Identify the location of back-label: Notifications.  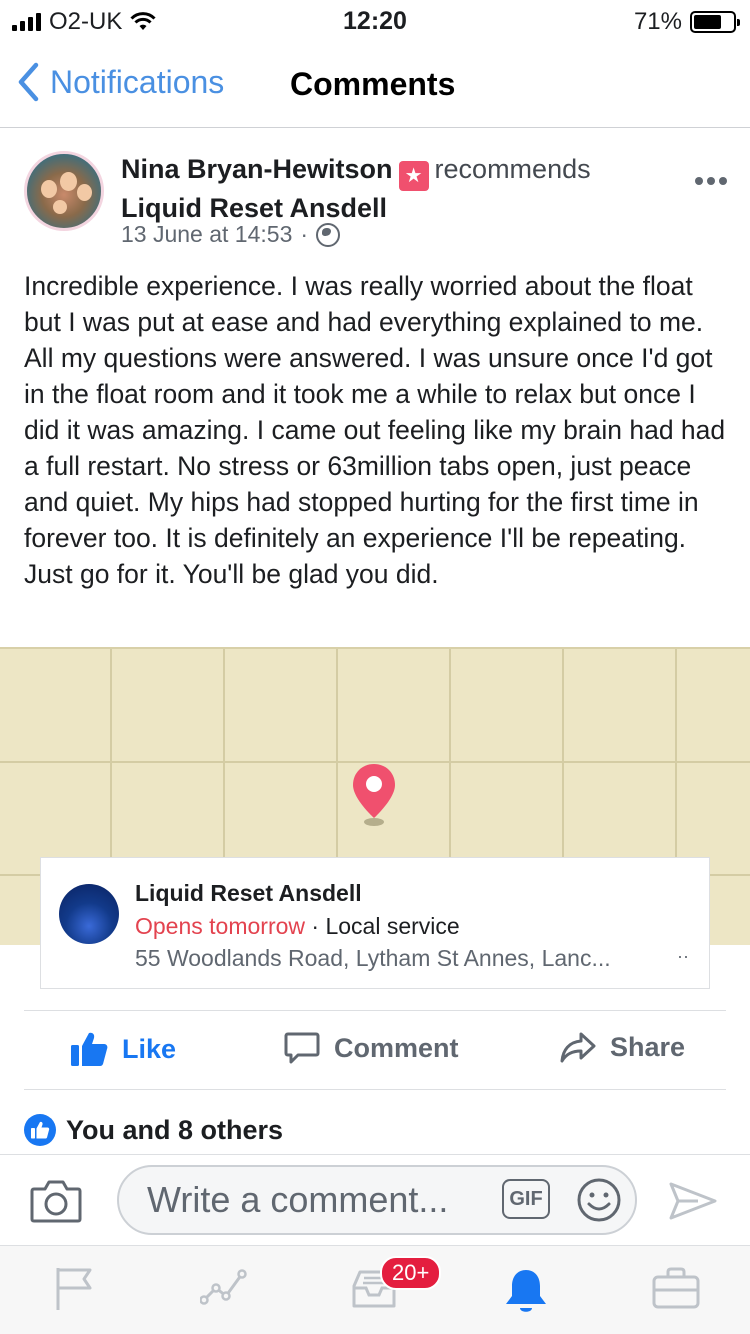
(137, 81).